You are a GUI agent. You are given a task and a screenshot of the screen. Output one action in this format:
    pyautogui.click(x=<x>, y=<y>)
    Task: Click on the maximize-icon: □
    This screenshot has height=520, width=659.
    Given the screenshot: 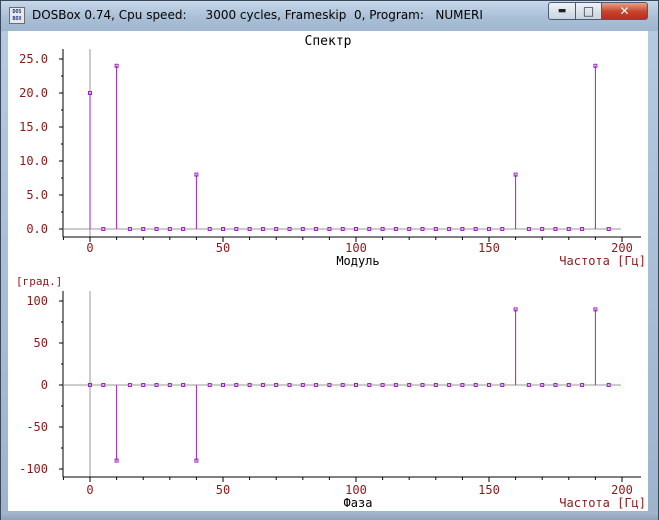 What is the action you would take?
    pyautogui.click(x=588, y=11)
    